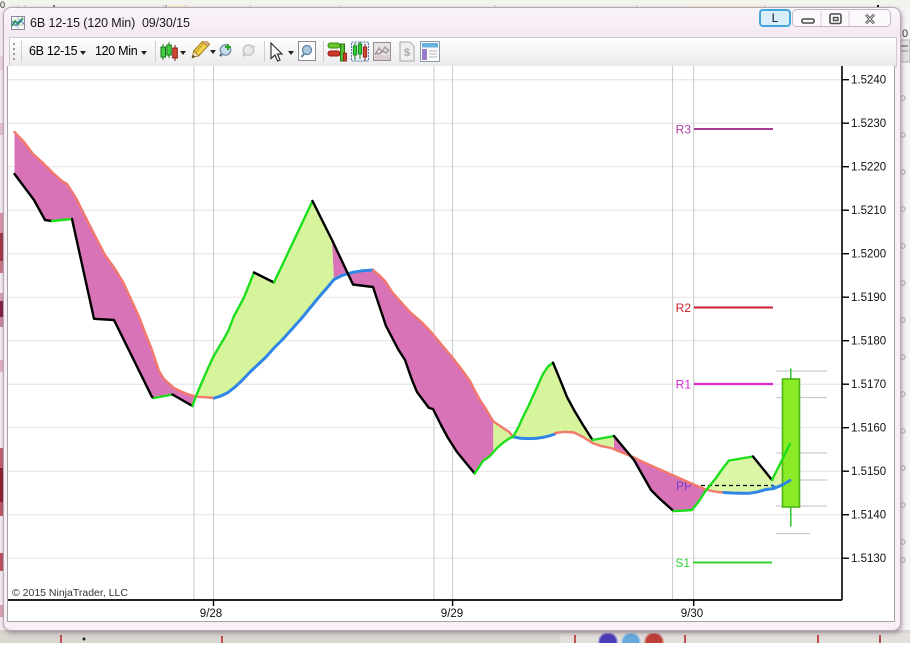 The width and height of the screenshot is (910, 648). I want to click on svg-text: 9/28, so click(211, 614).